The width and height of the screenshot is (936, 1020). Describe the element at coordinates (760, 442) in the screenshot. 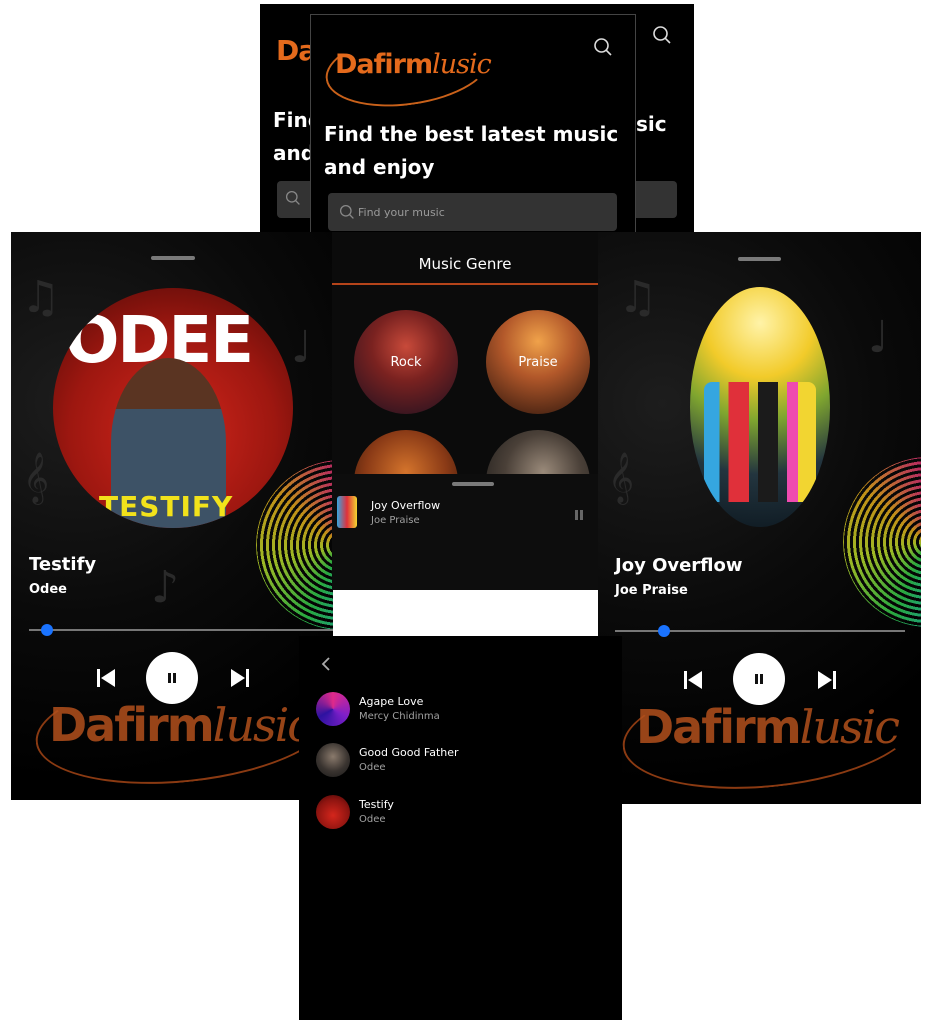

I see `album-art-people` at that location.